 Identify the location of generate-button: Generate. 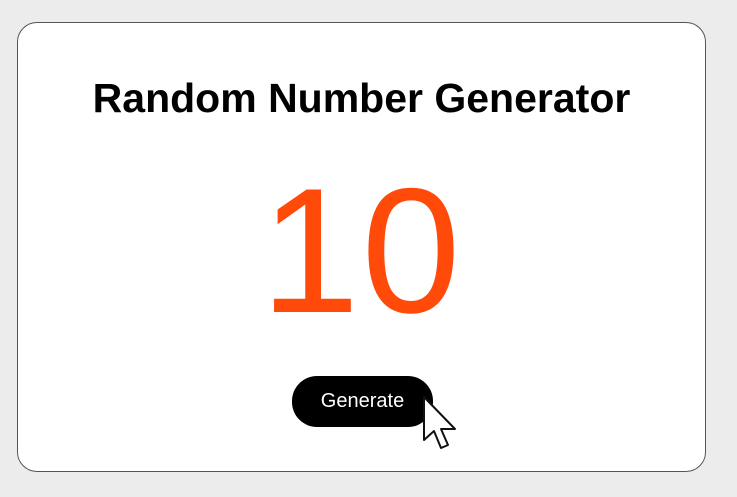
(362, 401).